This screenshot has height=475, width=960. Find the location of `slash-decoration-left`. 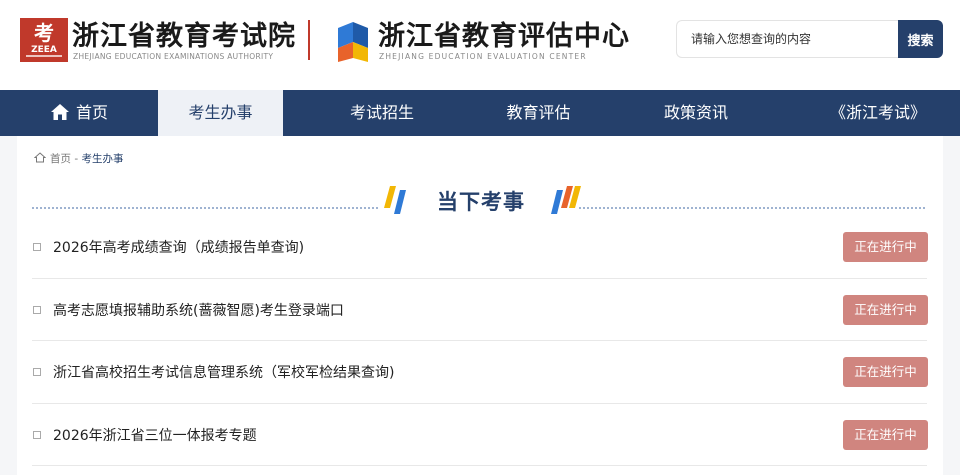

slash-decoration-left is located at coordinates (395, 200).